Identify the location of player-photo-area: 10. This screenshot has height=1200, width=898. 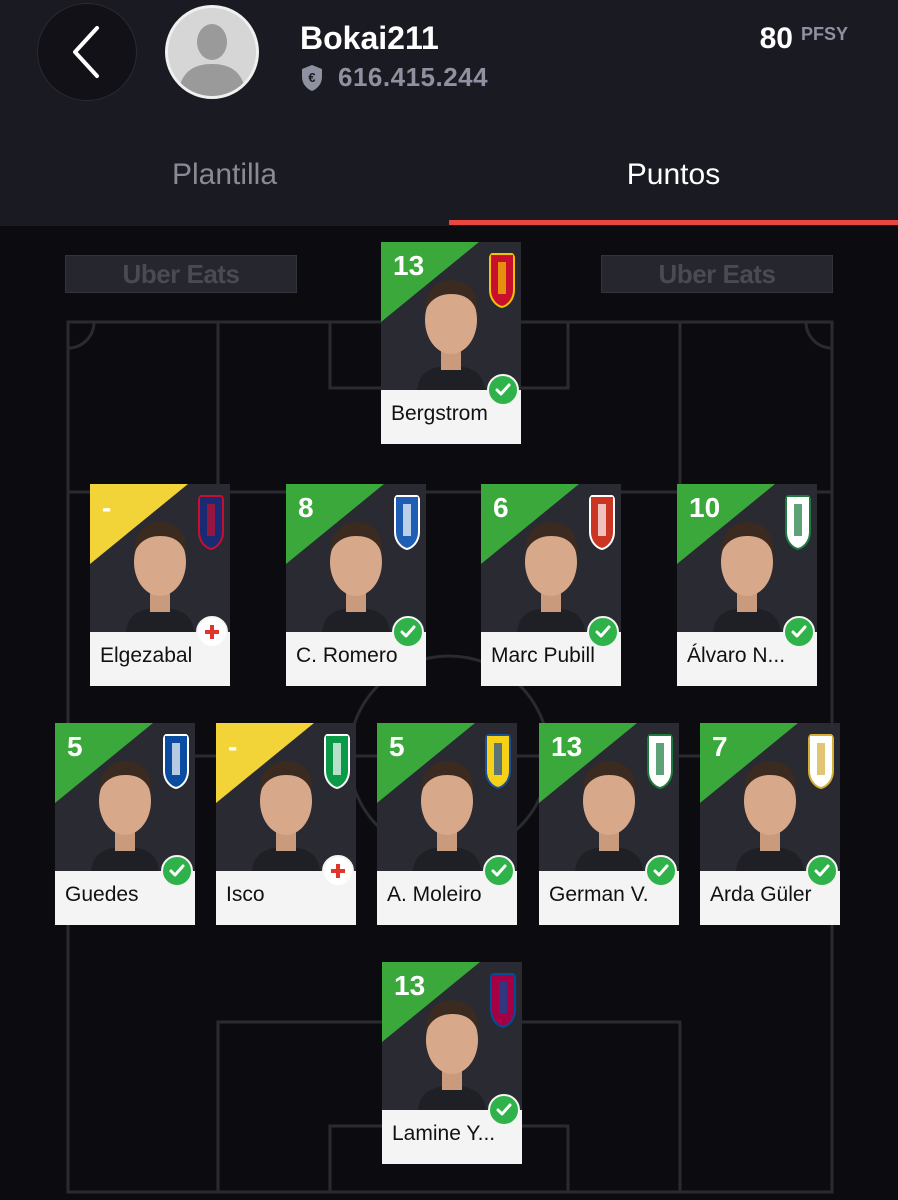
(747, 558).